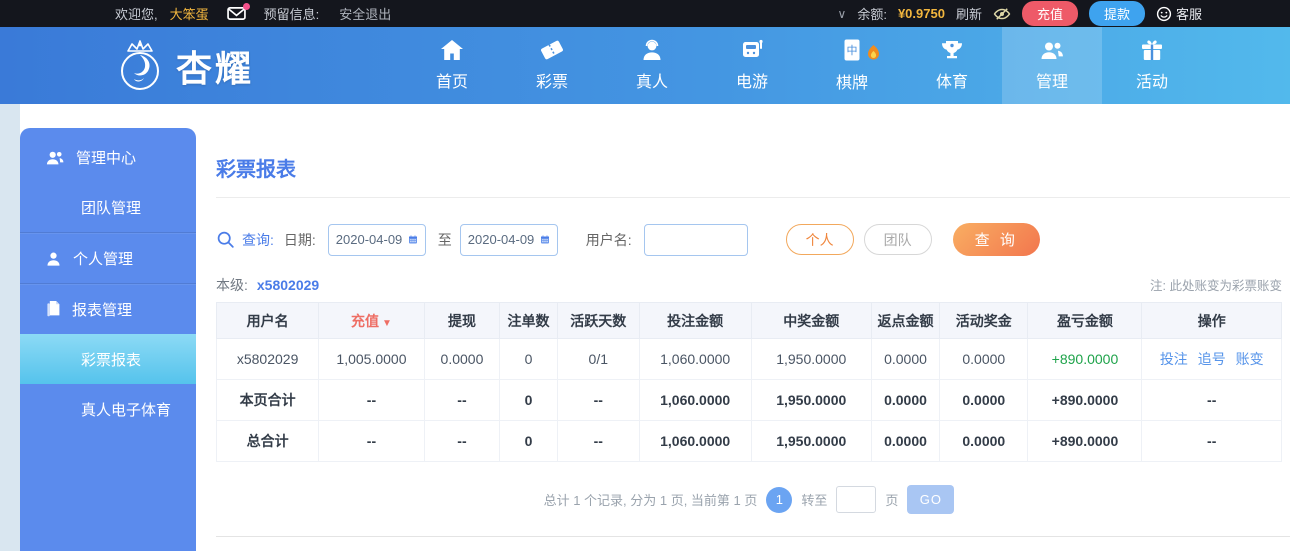 The width and height of the screenshot is (1290, 551). What do you see at coordinates (288, 285) in the screenshot?
I see `level-value: x5802029` at bounding box center [288, 285].